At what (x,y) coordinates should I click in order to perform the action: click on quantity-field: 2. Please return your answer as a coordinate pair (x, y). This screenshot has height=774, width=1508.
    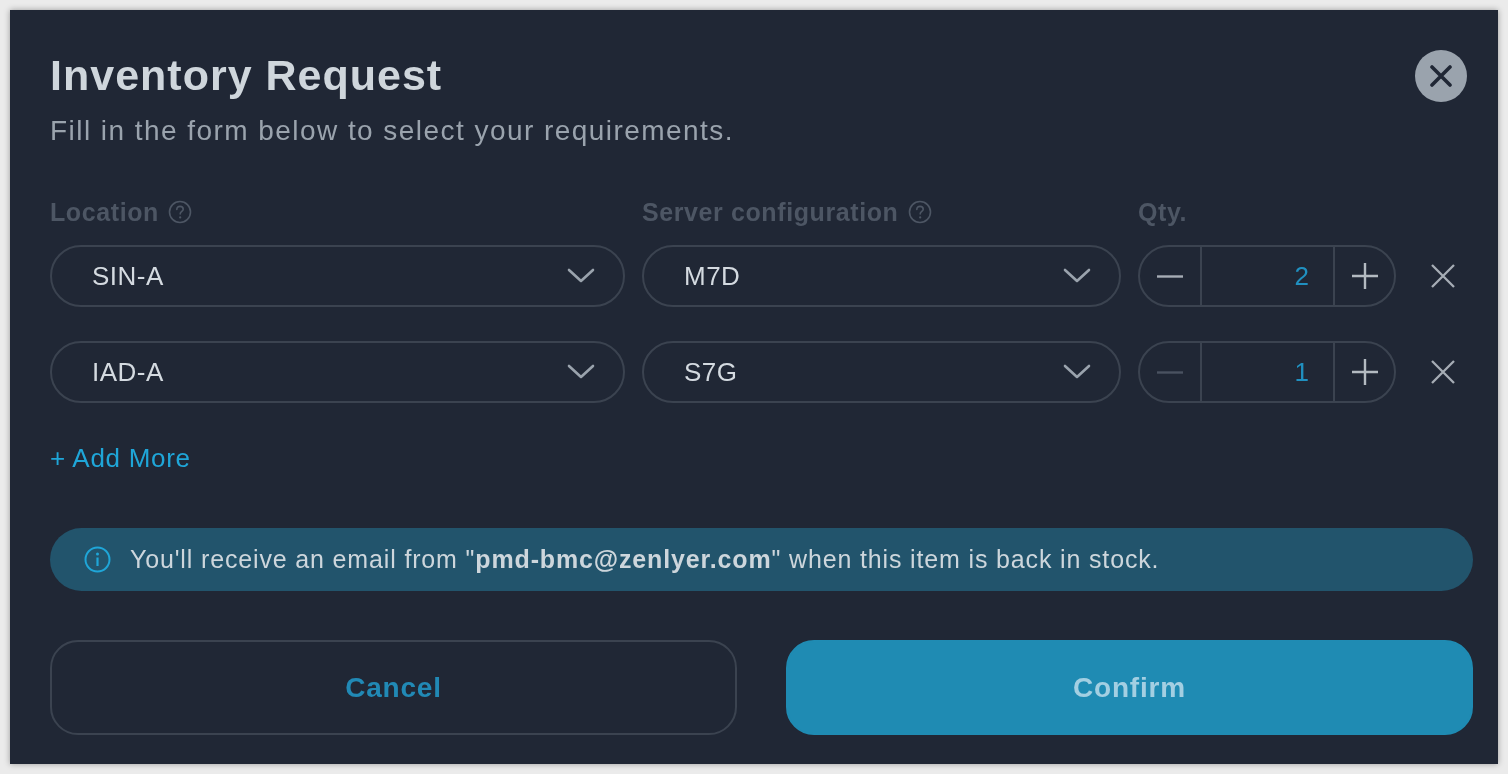
    Looking at the image, I should click on (1267, 276).